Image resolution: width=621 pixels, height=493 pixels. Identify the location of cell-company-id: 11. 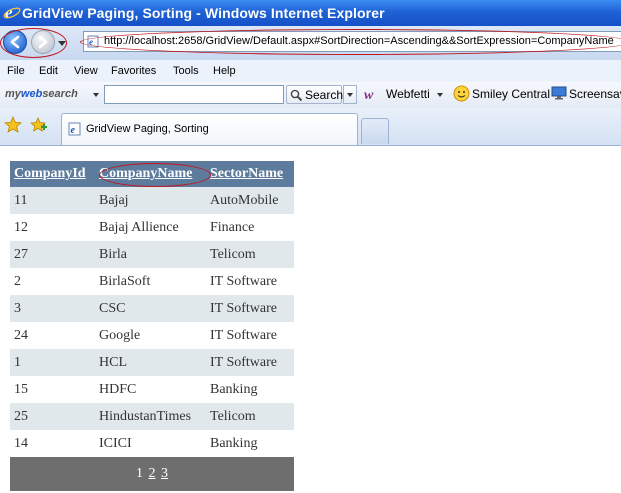
(52, 200).